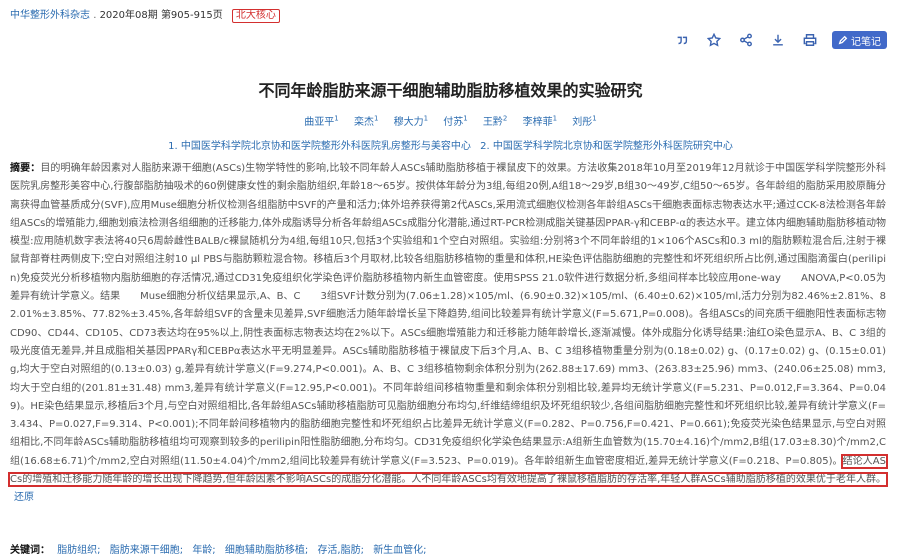 The image size is (901, 559). I want to click on journal-info: 中华整形外科杂志 . 2020年08期 第905-915页 北大核心, so click(145, 14).